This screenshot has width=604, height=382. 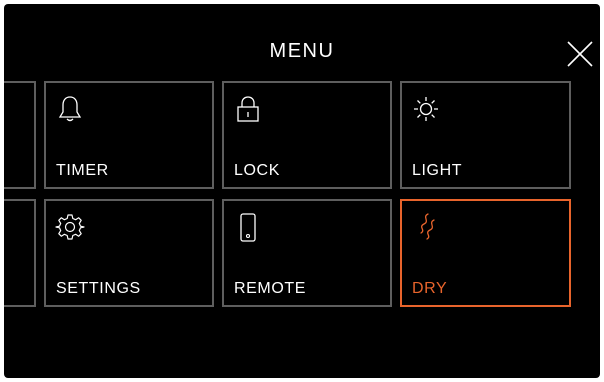 What do you see at coordinates (70, 227) in the screenshot?
I see `gear-icon` at bounding box center [70, 227].